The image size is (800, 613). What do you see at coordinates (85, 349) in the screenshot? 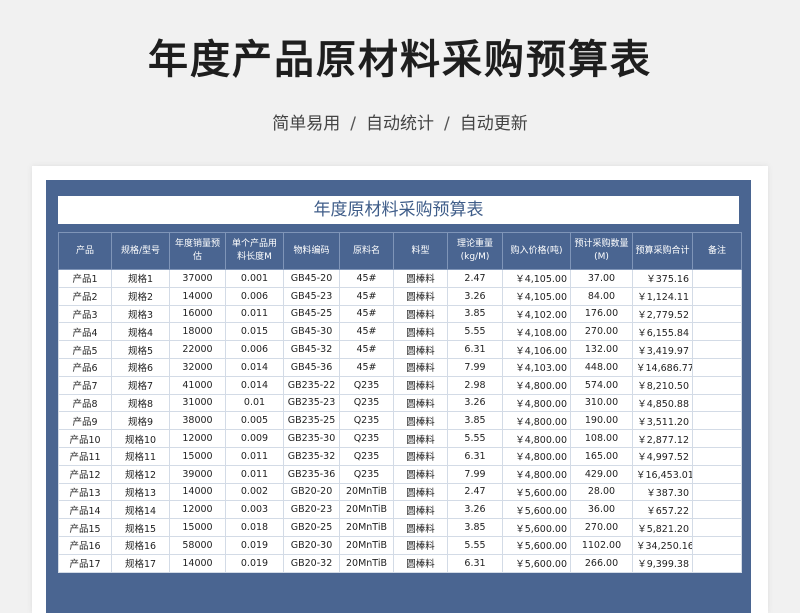
I see `table-cell: 产品5` at bounding box center [85, 349].